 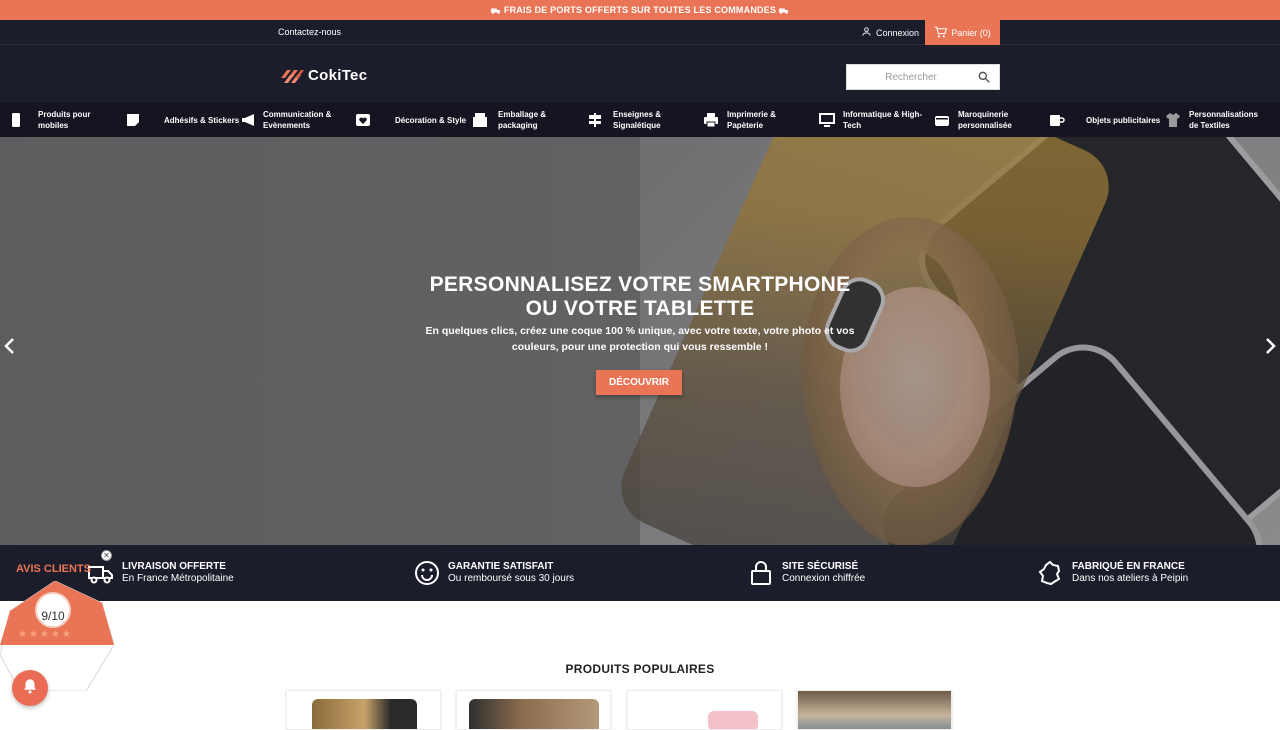 I want to click on nav-label: Décoration & Style, so click(x=431, y=120).